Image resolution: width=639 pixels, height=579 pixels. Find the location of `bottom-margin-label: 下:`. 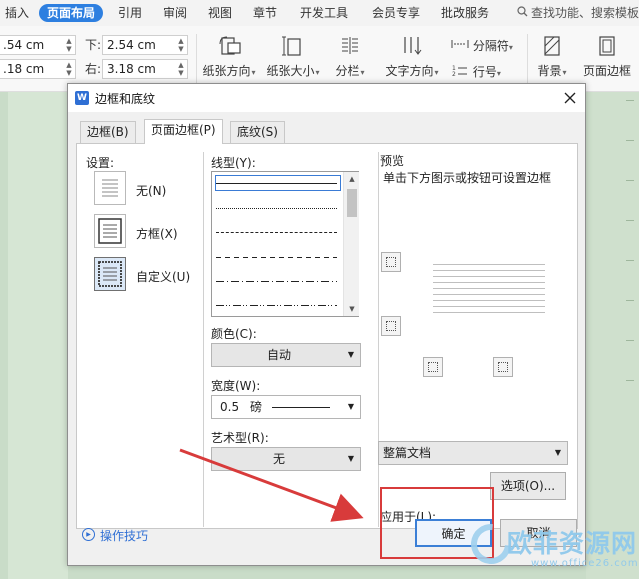

bottom-margin-label: 下: is located at coordinates (93, 45).